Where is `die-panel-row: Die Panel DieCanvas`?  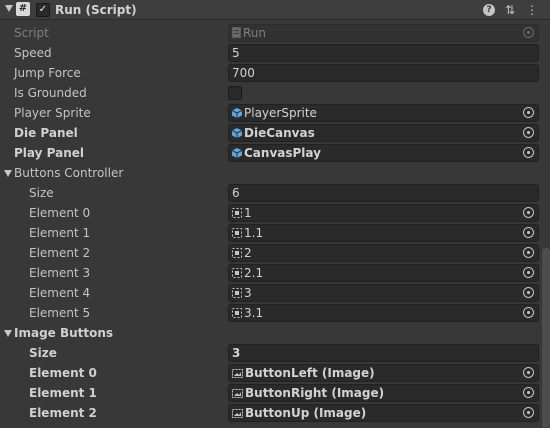 die-panel-row: Die Panel DieCanvas is located at coordinates (275, 133).